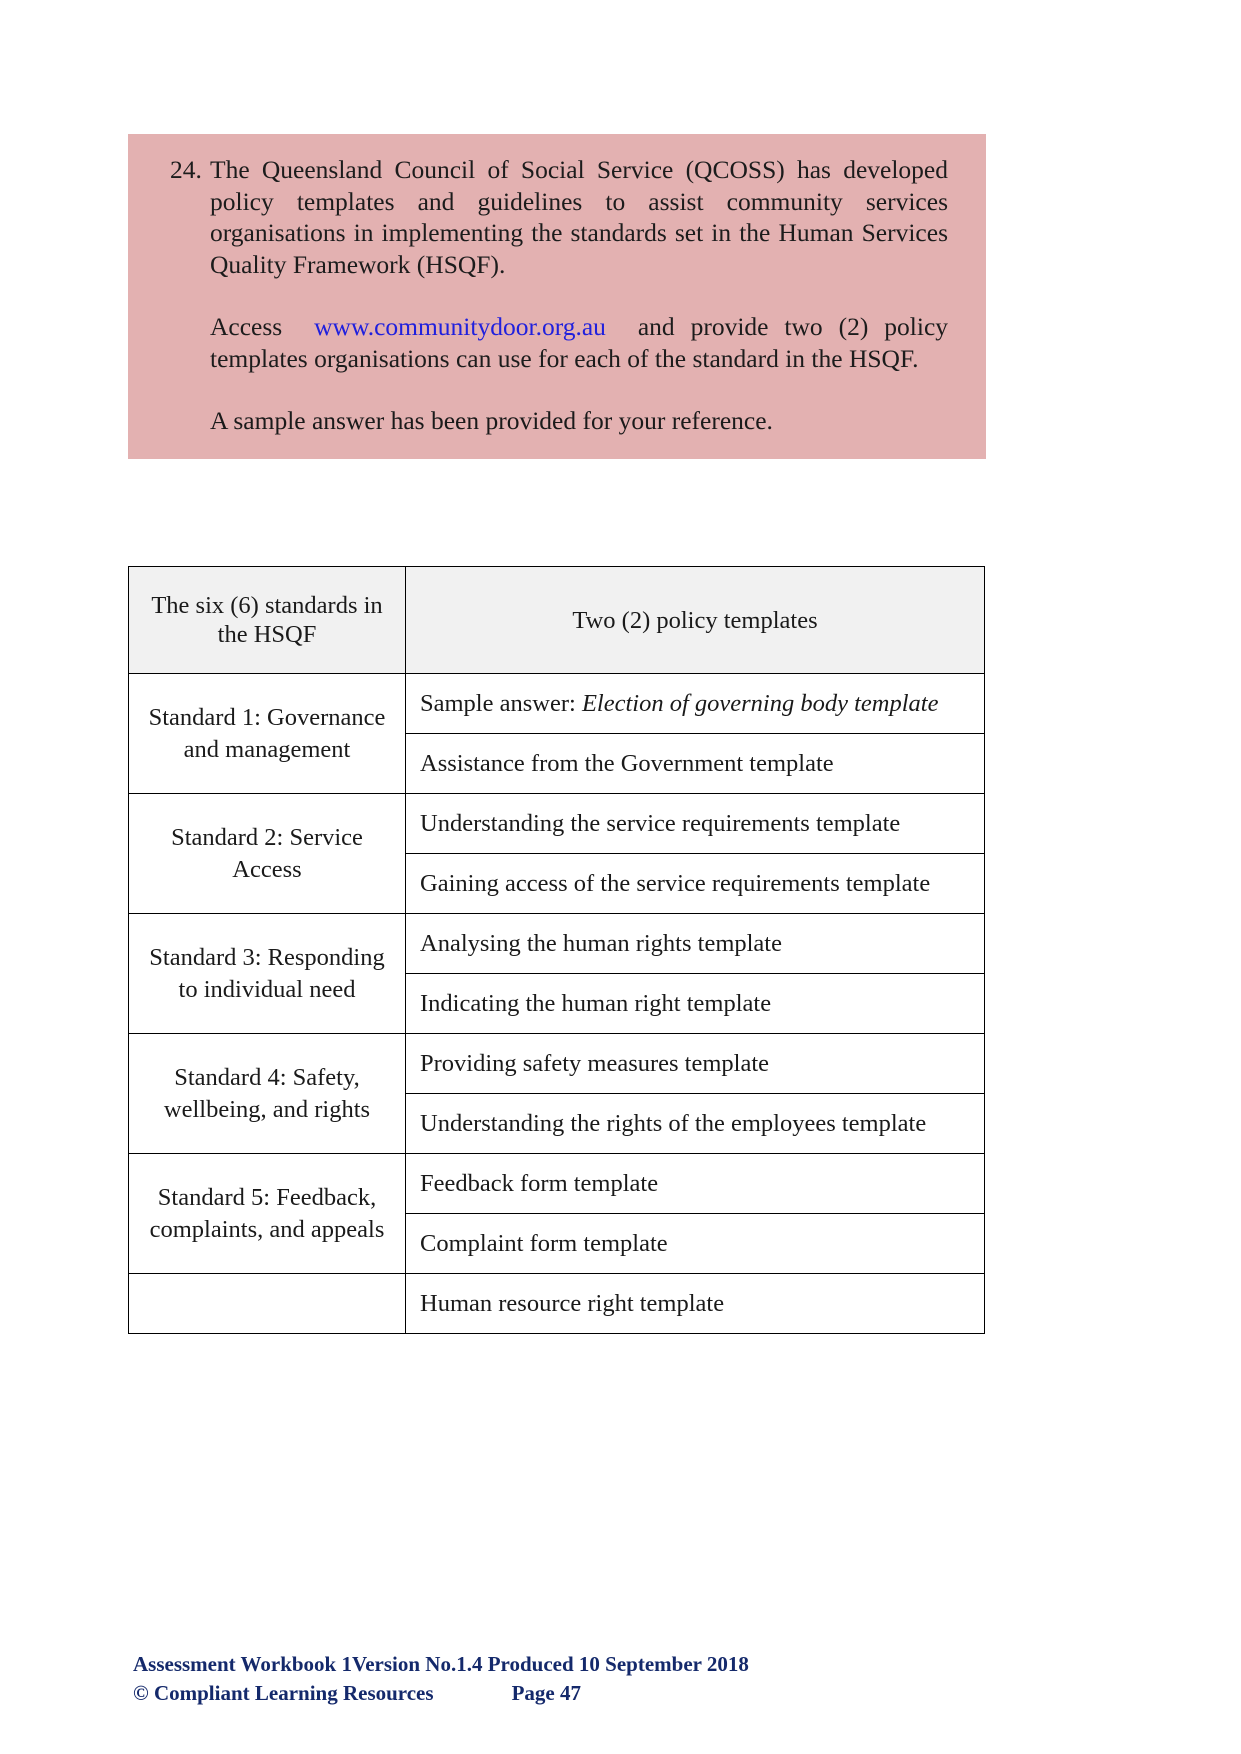 The image size is (1241, 1754). What do you see at coordinates (695, 1183) in the screenshot?
I see `template-cell: Feedback form template` at bounding box center [695, 1183].